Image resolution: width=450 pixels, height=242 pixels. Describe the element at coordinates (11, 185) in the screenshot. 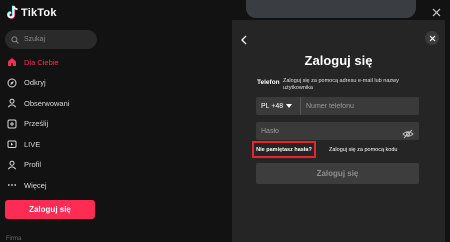

I see `more-icon` at that location.